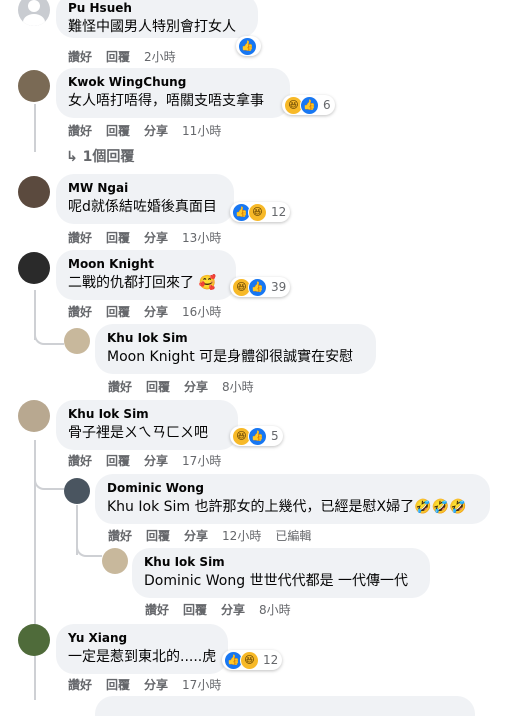 The width and height of the screenshot is (525, 716). I want to click on comment-text: 骨子裡是ㄨㄟㄢㄈㄨ吧, so click(138, 433).